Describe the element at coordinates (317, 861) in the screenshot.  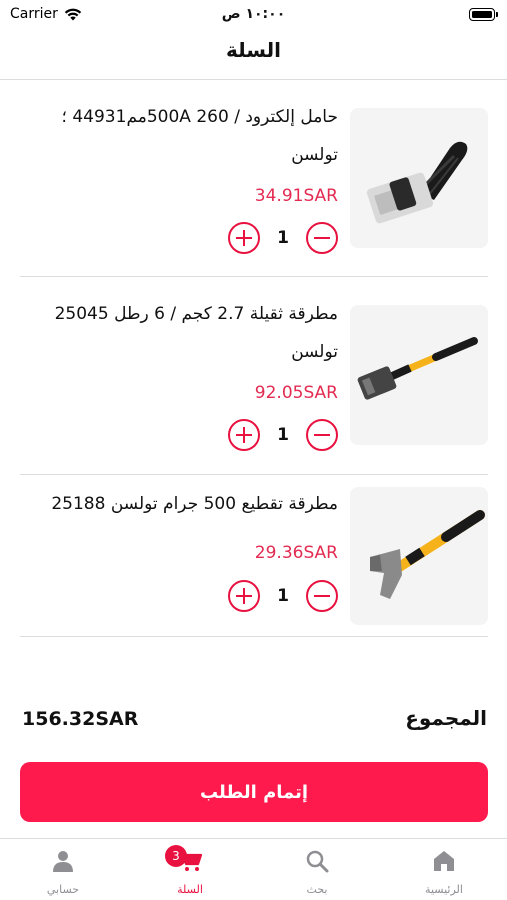
I see `search-icon` at that location.